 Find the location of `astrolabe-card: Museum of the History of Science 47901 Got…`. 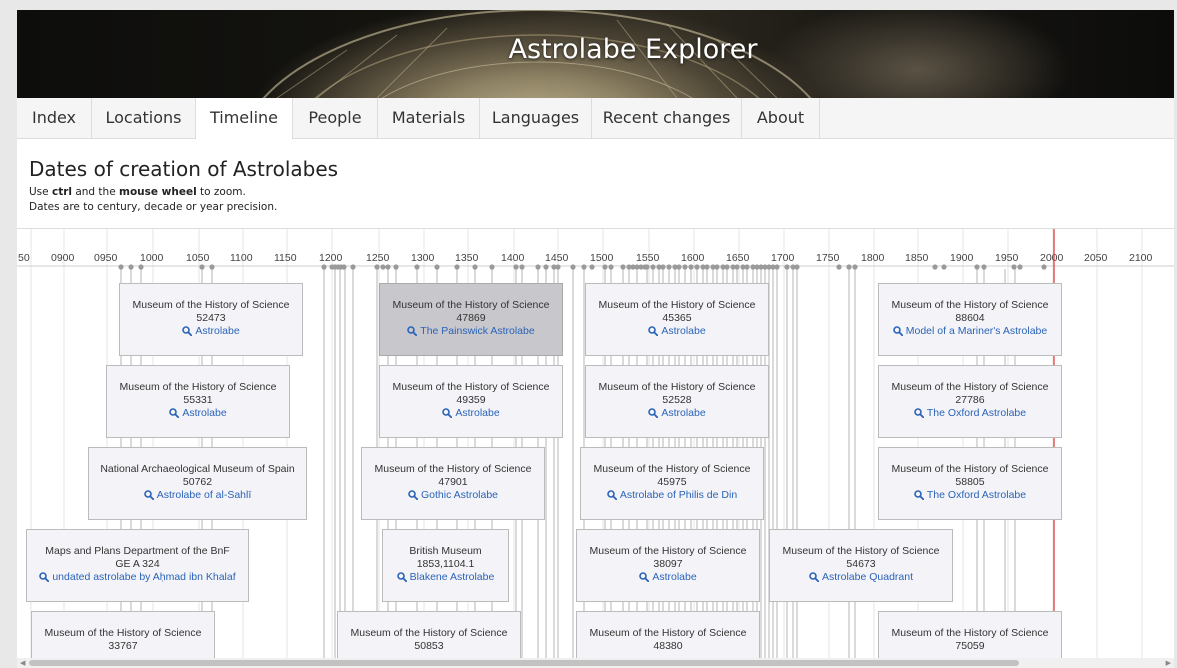

astrolabe-card: Museum of the History of Science 47901 Got… is located at coordinates (453, 483).